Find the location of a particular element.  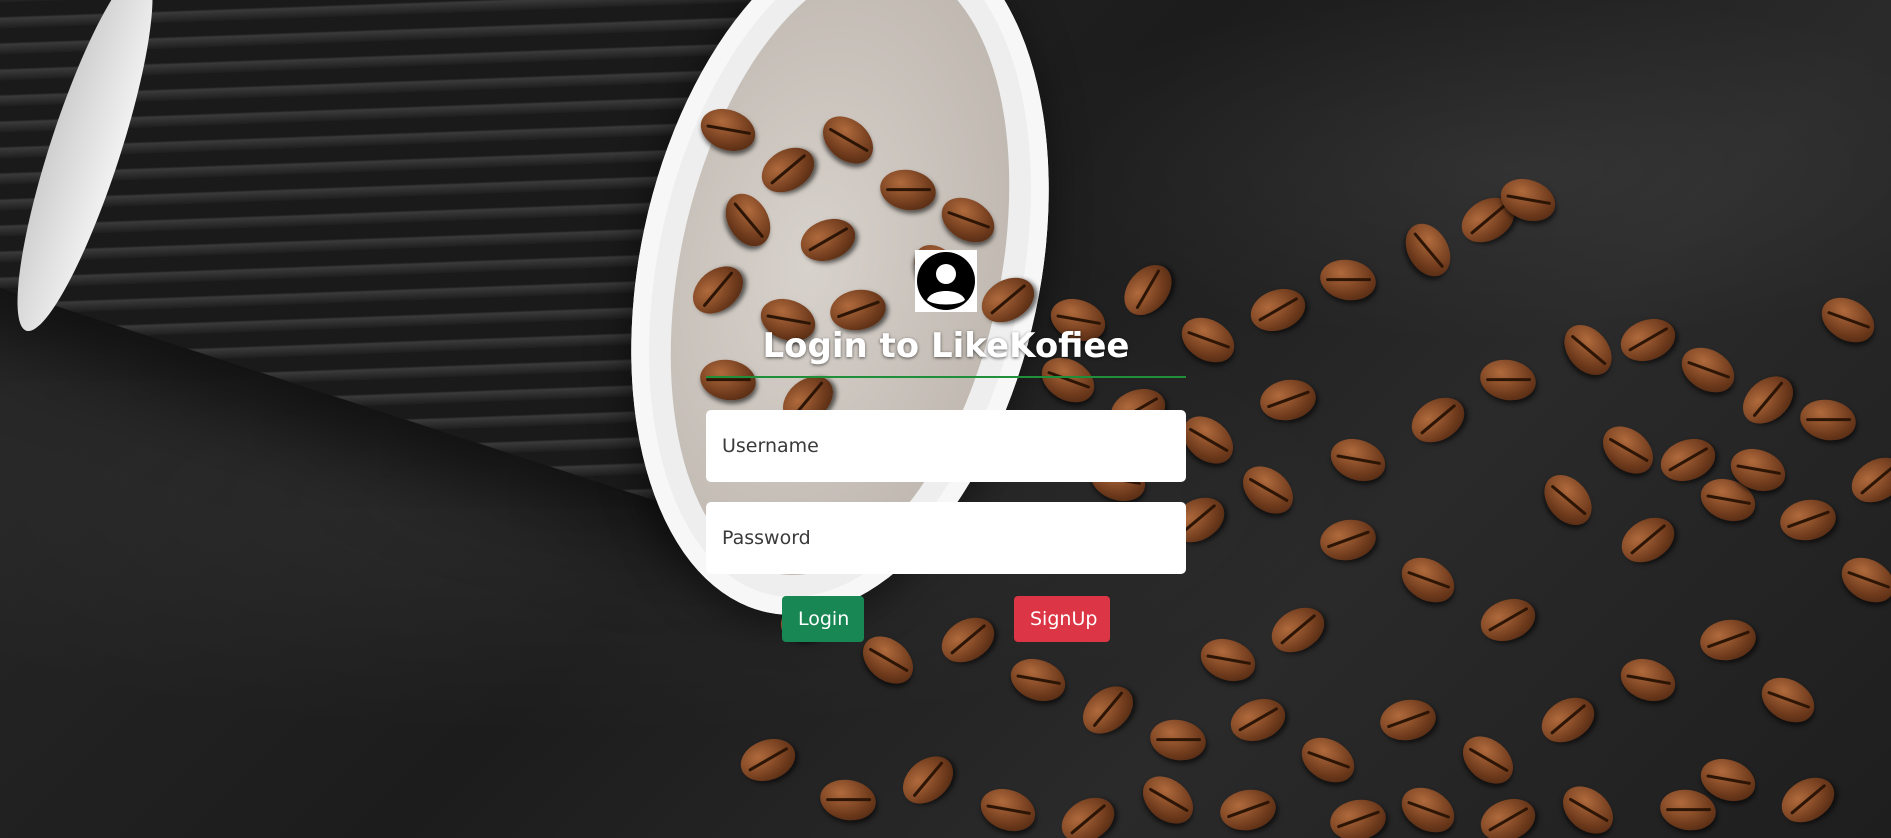

login-button: Login is located at coordinates (823, 619).